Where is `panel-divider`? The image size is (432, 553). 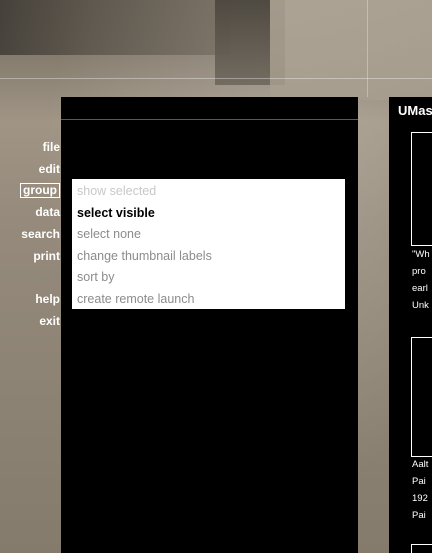
panel-divider is located at coordinates (209, 119).